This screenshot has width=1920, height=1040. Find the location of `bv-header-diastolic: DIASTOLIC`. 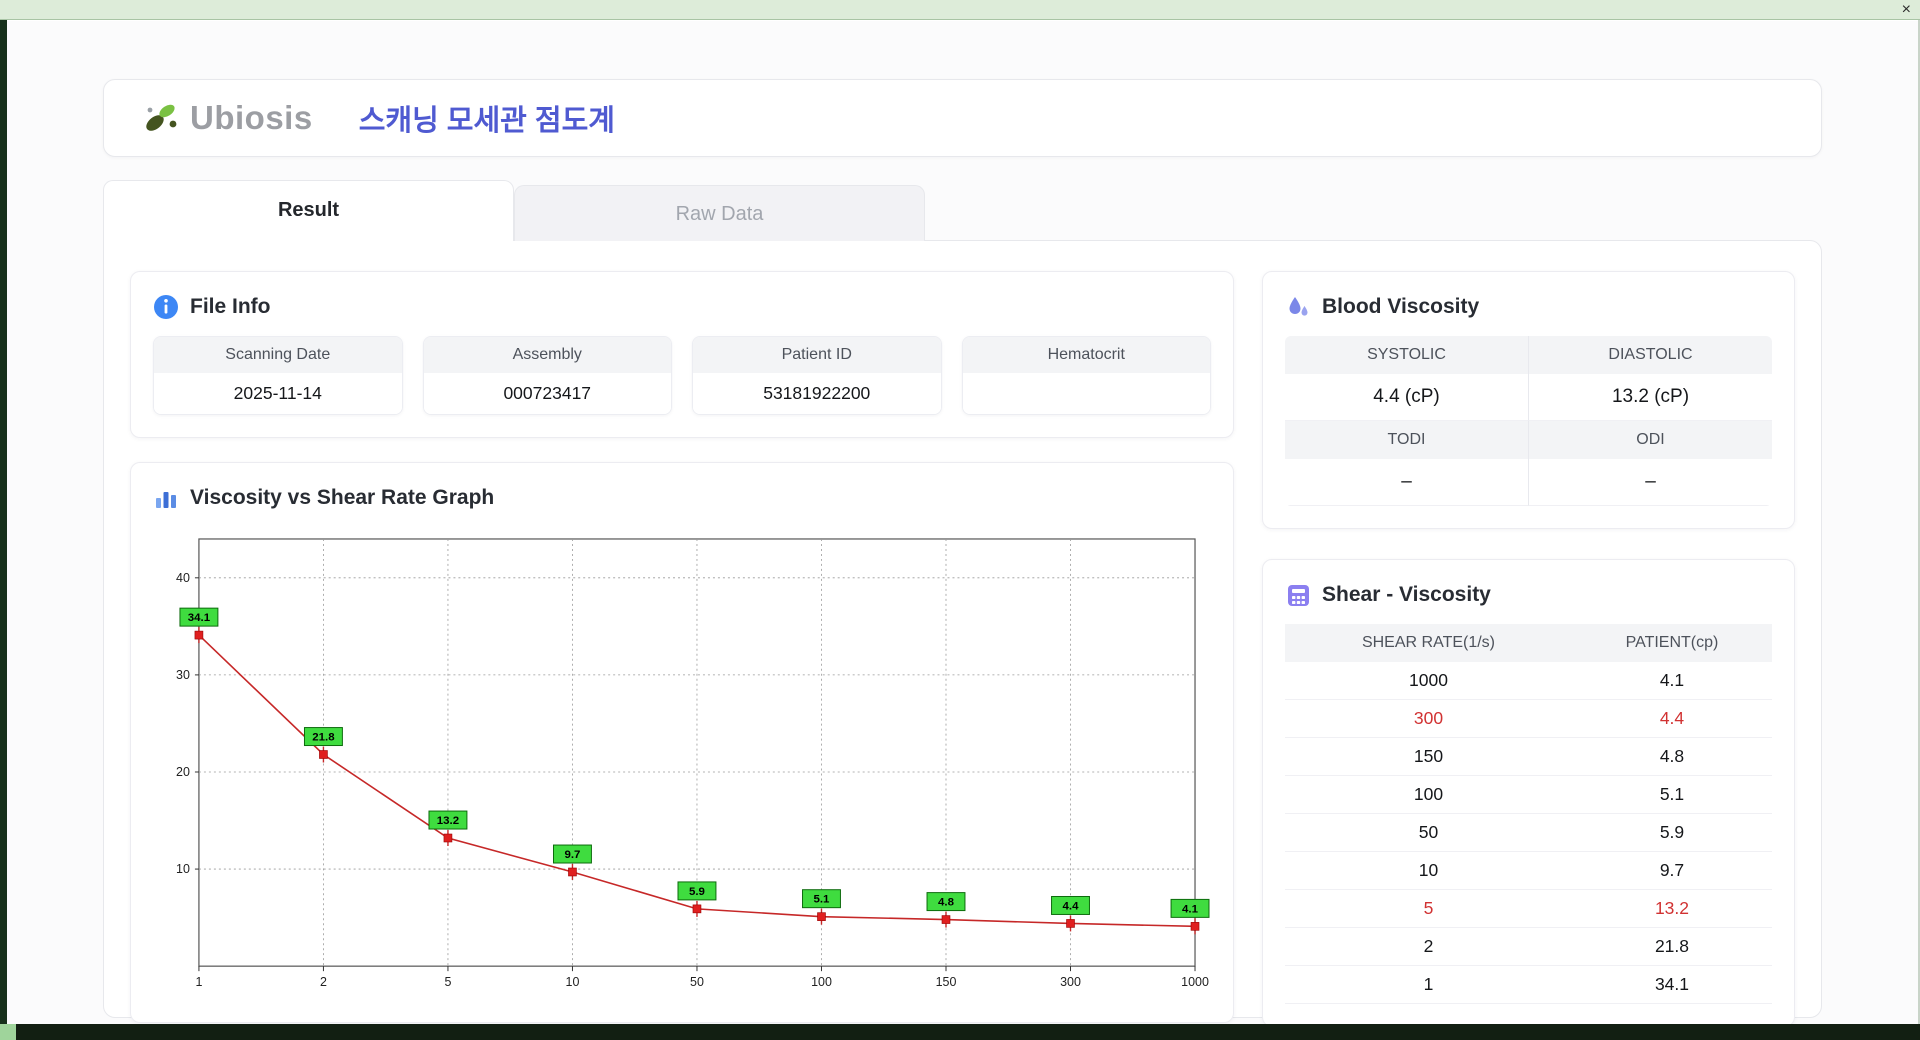

bv-header-diastolic: DIASTOLIC is located at coordinates (1650, 355).